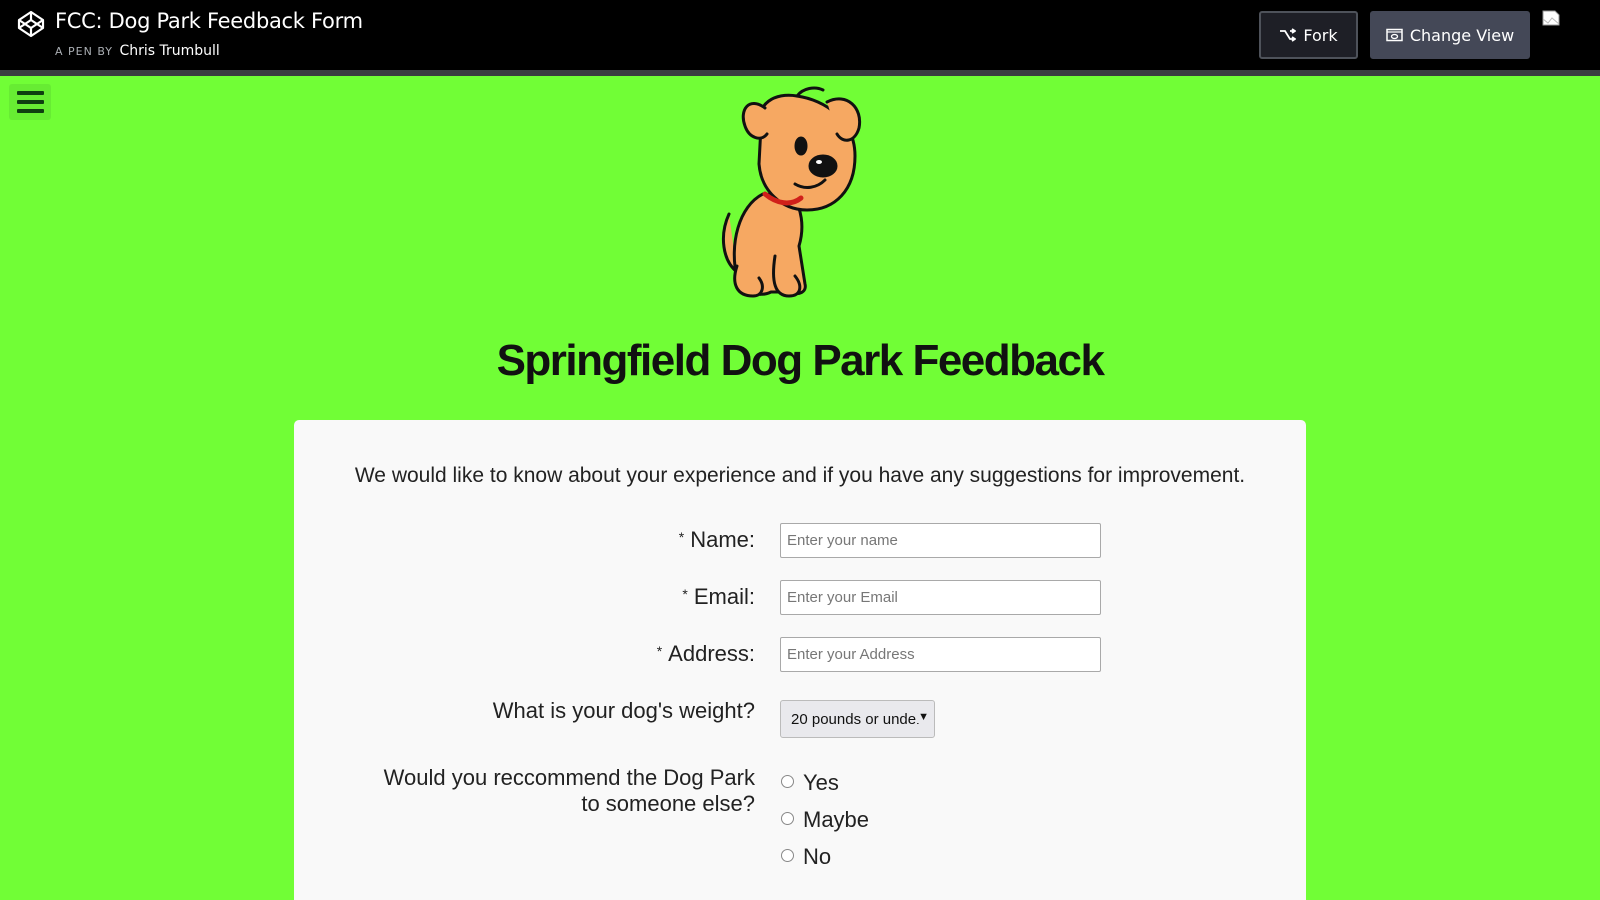  I want to click on fork-button: Fork, so click(1308, 35).